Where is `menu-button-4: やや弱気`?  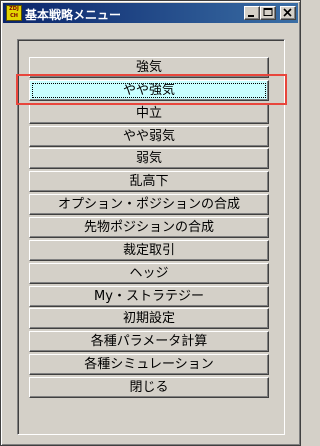 menu-button-4: やや弱気 is located at coordinates (149, 136).